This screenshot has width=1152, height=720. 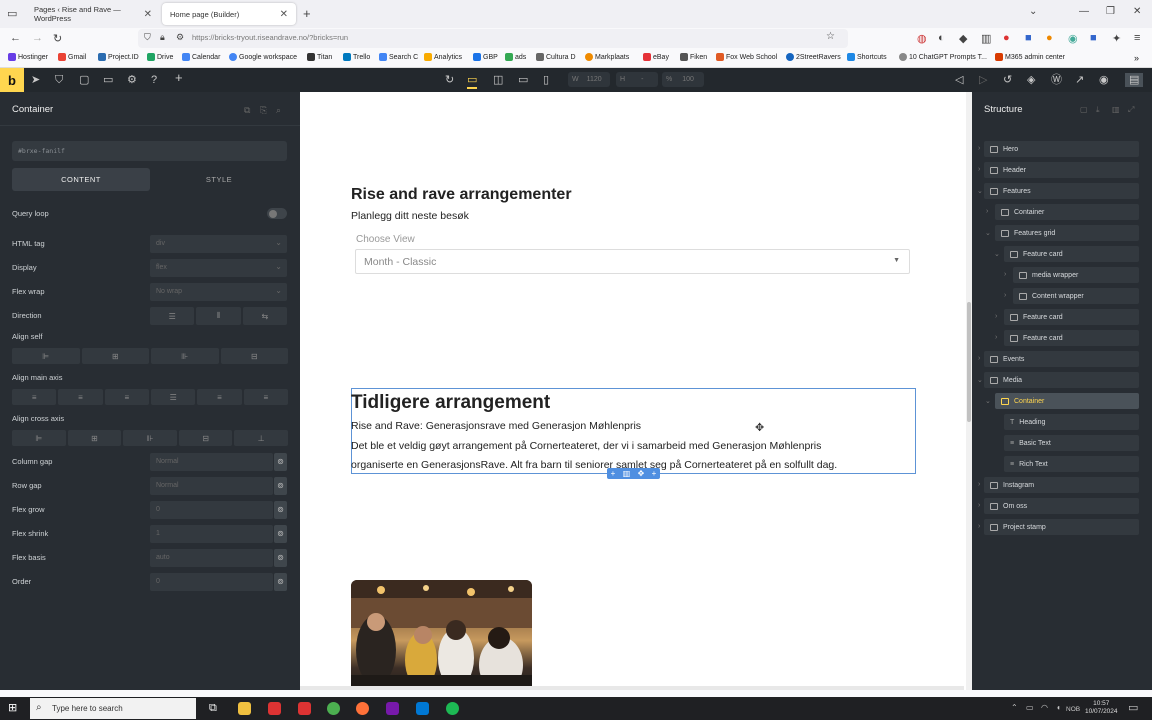 I want to click on items-end-icon: ⊪, so click(x=150, y=438).